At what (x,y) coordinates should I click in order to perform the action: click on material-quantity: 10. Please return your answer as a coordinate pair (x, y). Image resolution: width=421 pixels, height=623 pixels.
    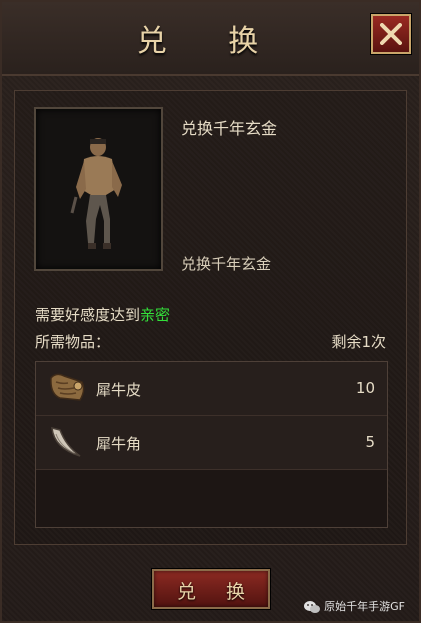
    Looking at the image, I should click on (365, 388).